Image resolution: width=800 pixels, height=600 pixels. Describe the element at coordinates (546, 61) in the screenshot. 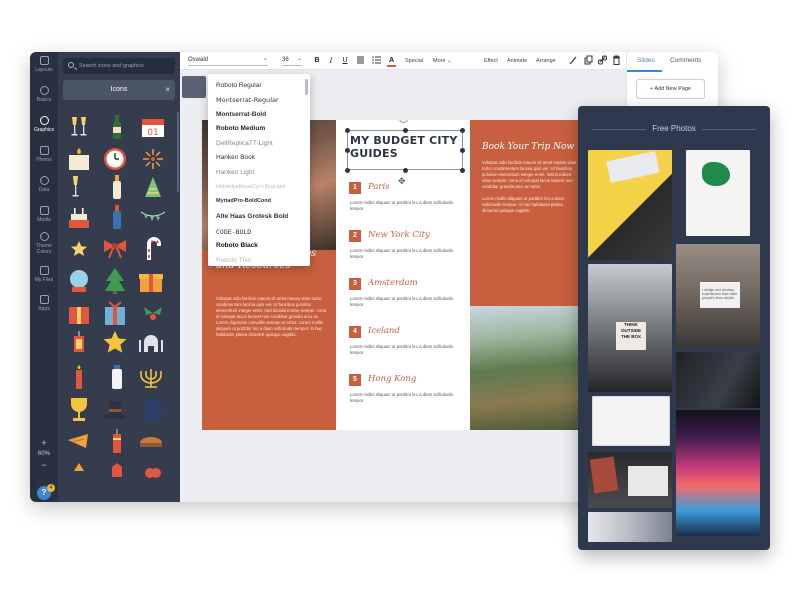

I see `arrange-button: Arrange` at that location.